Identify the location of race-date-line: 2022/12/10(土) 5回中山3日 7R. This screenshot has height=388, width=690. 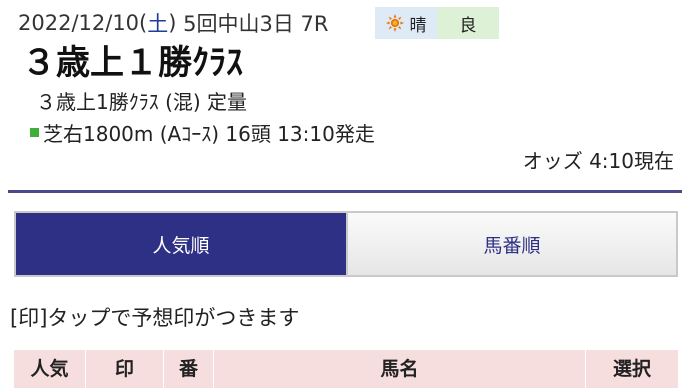
(173, 23).